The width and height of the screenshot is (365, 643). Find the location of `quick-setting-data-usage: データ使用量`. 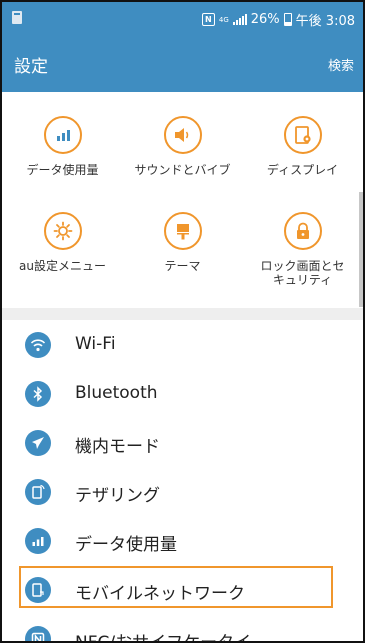

quick-setting-data-usage: データ使用量 is located at coordinates (62, 146).